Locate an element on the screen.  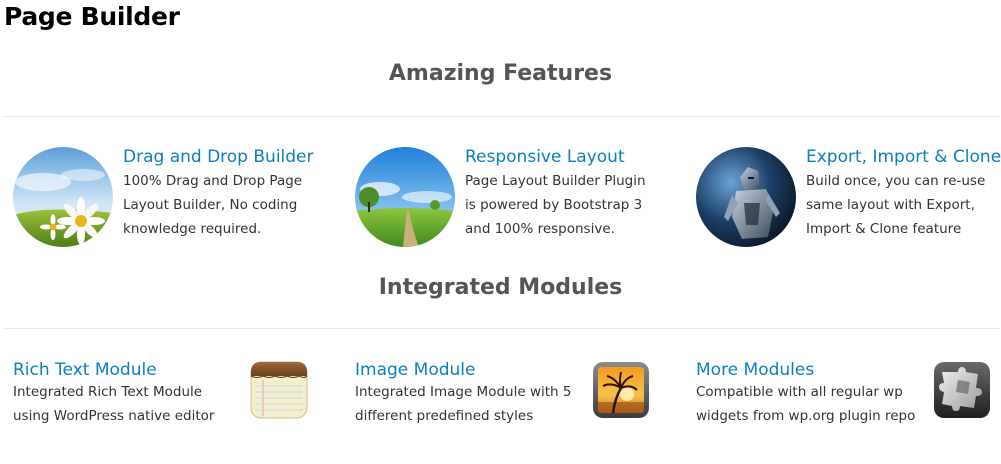
puzzle-pieces-icon is located at coordinates (962, 390).